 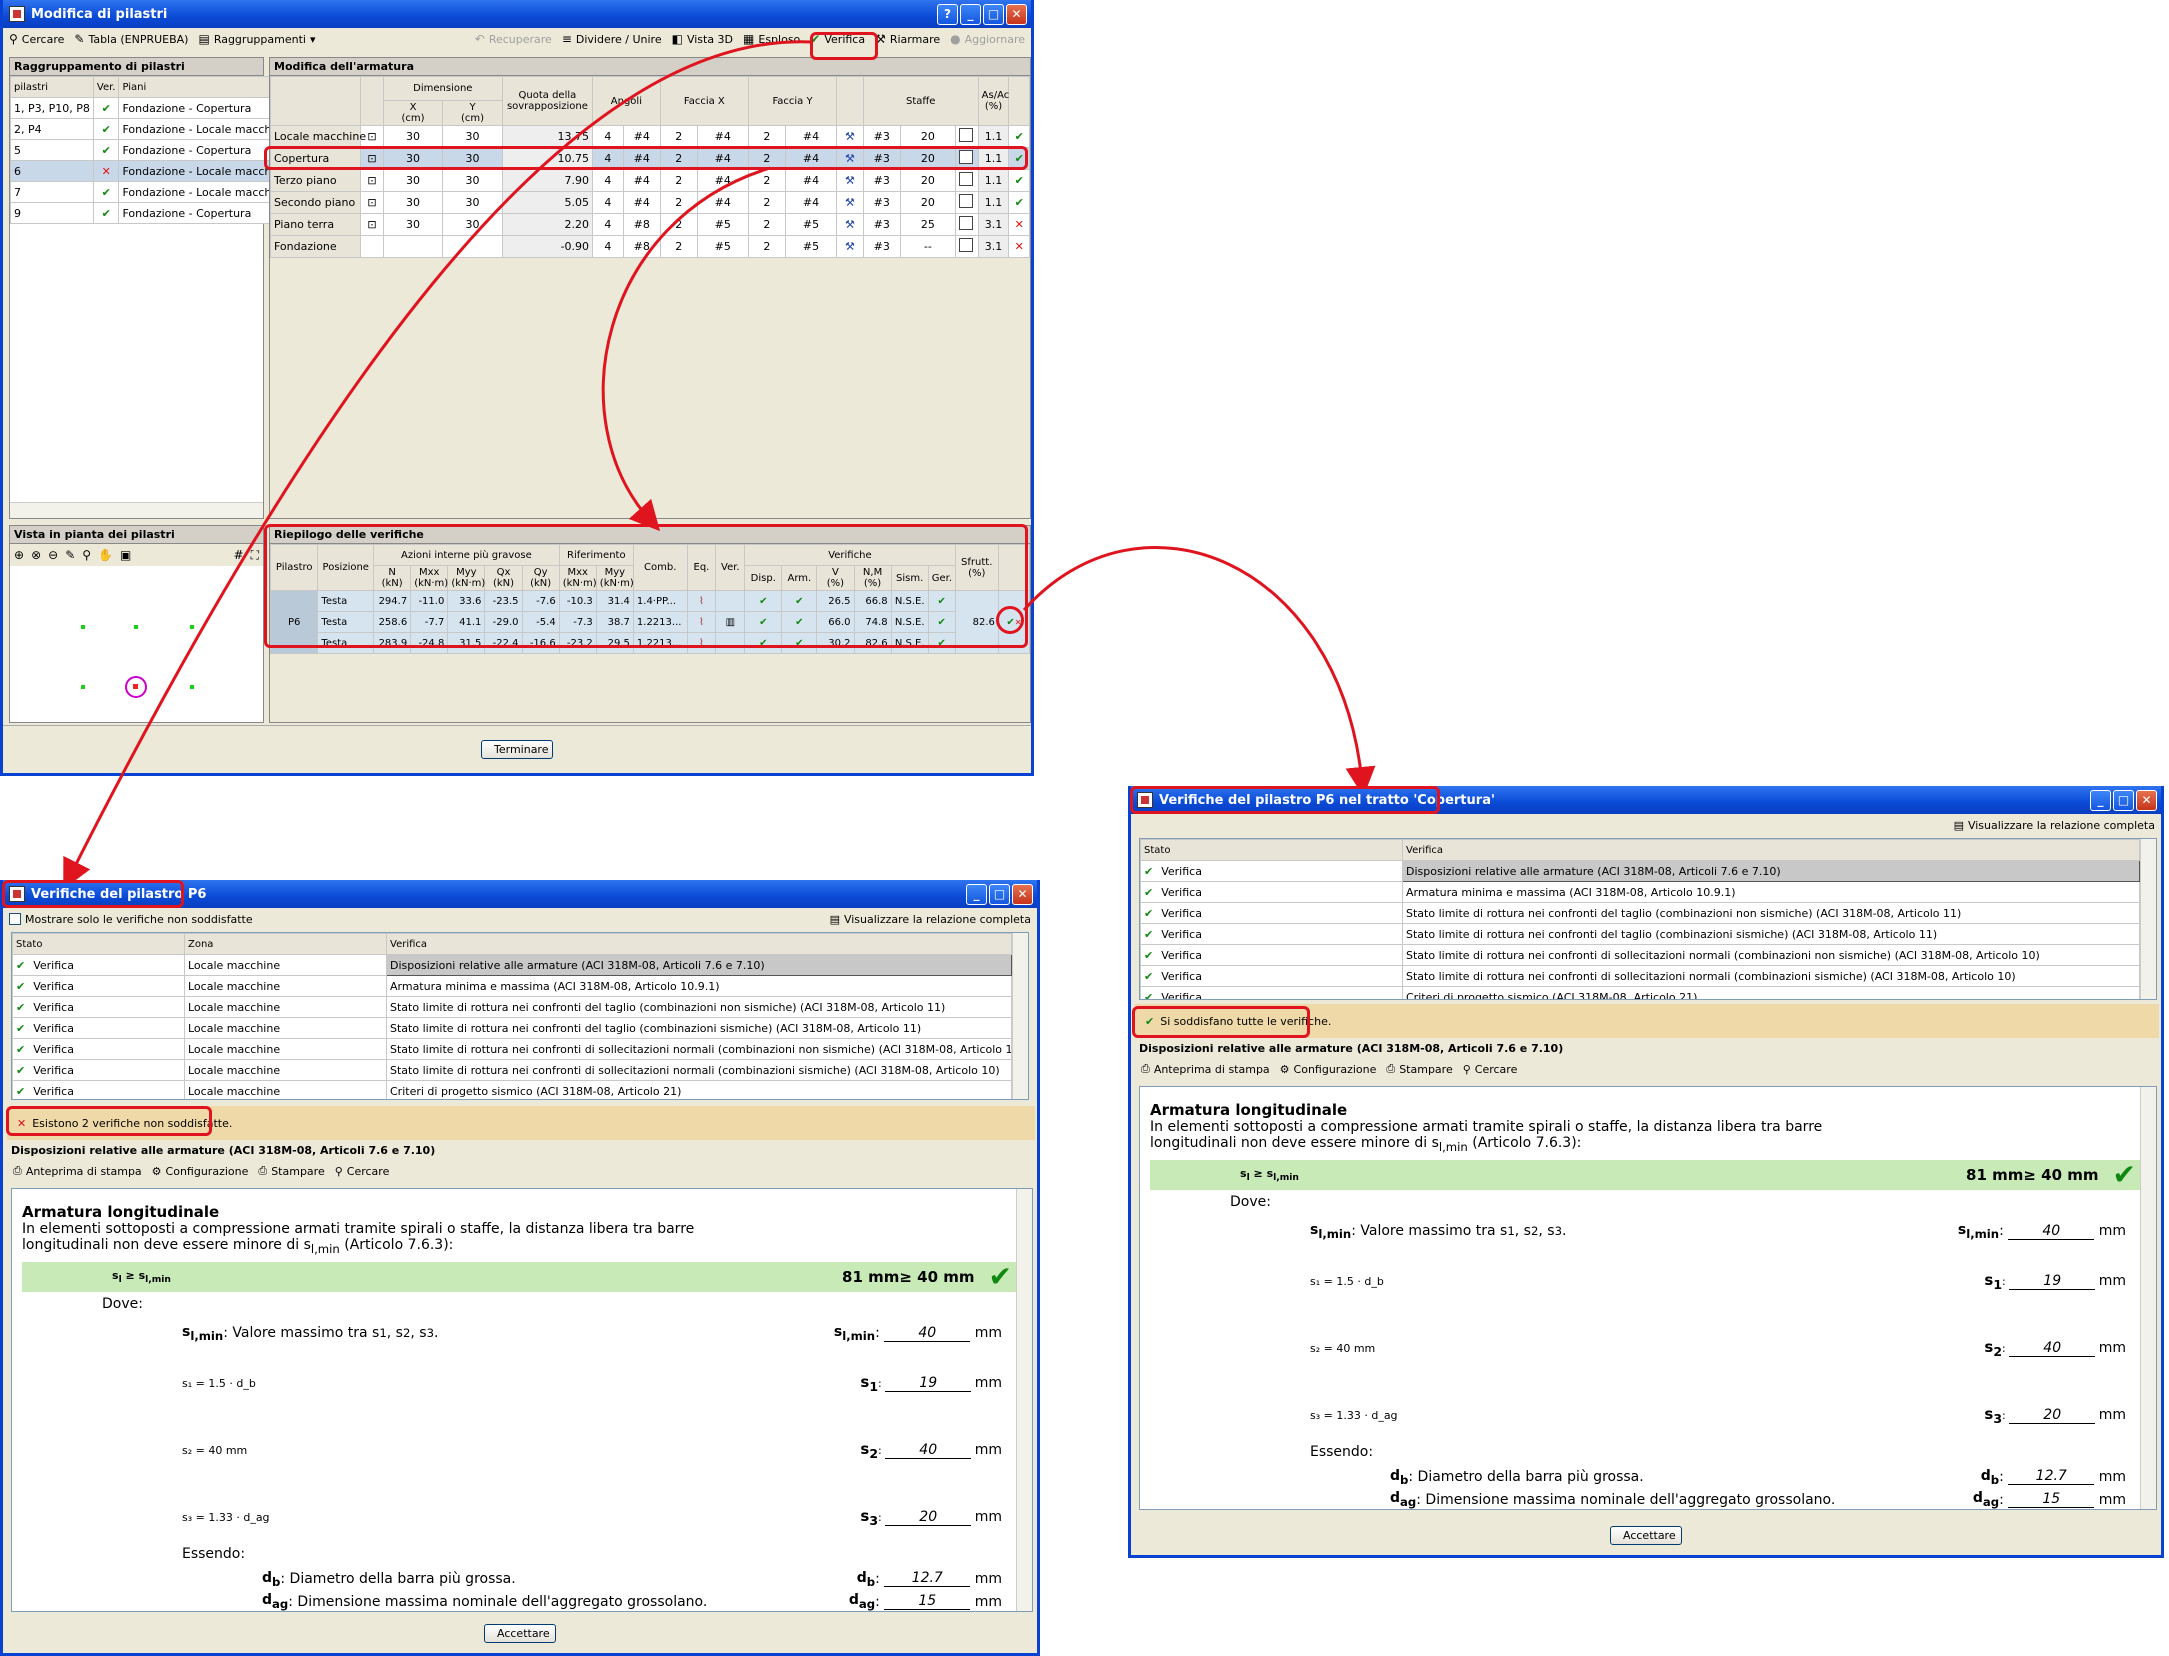 What do you see at coordinates (86, 555) in the screenshot?
I see `search-icon: ⚲` at bounding box center [86, 555].